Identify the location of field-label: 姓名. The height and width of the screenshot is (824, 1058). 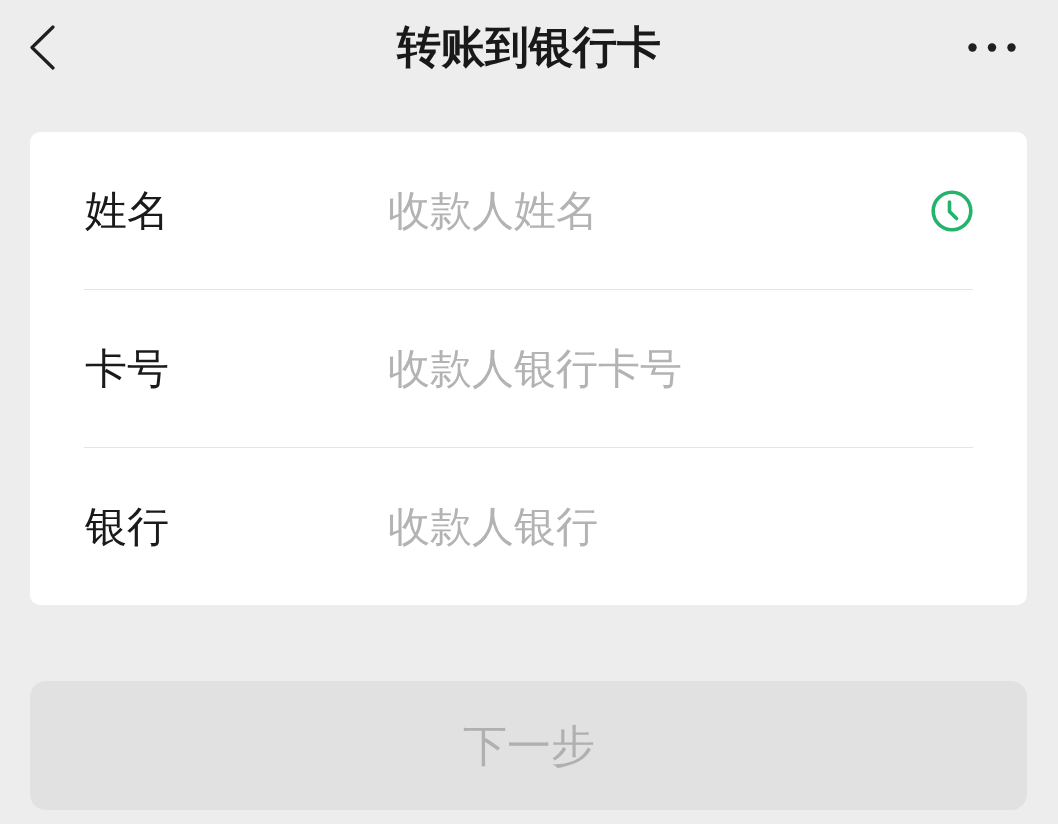
(127, 210).